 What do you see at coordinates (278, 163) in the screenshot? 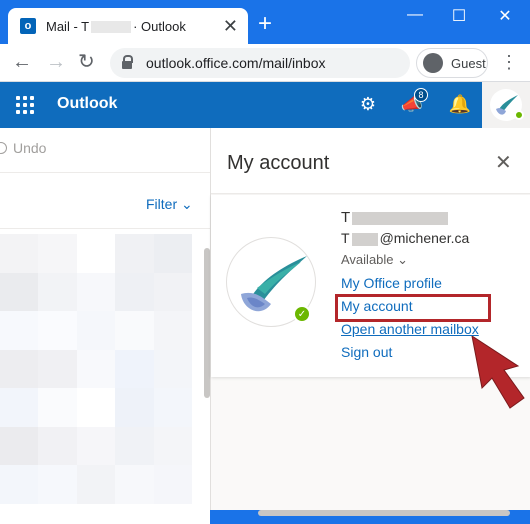
I see `panel-title: My account` at bounding box center [278, 163].